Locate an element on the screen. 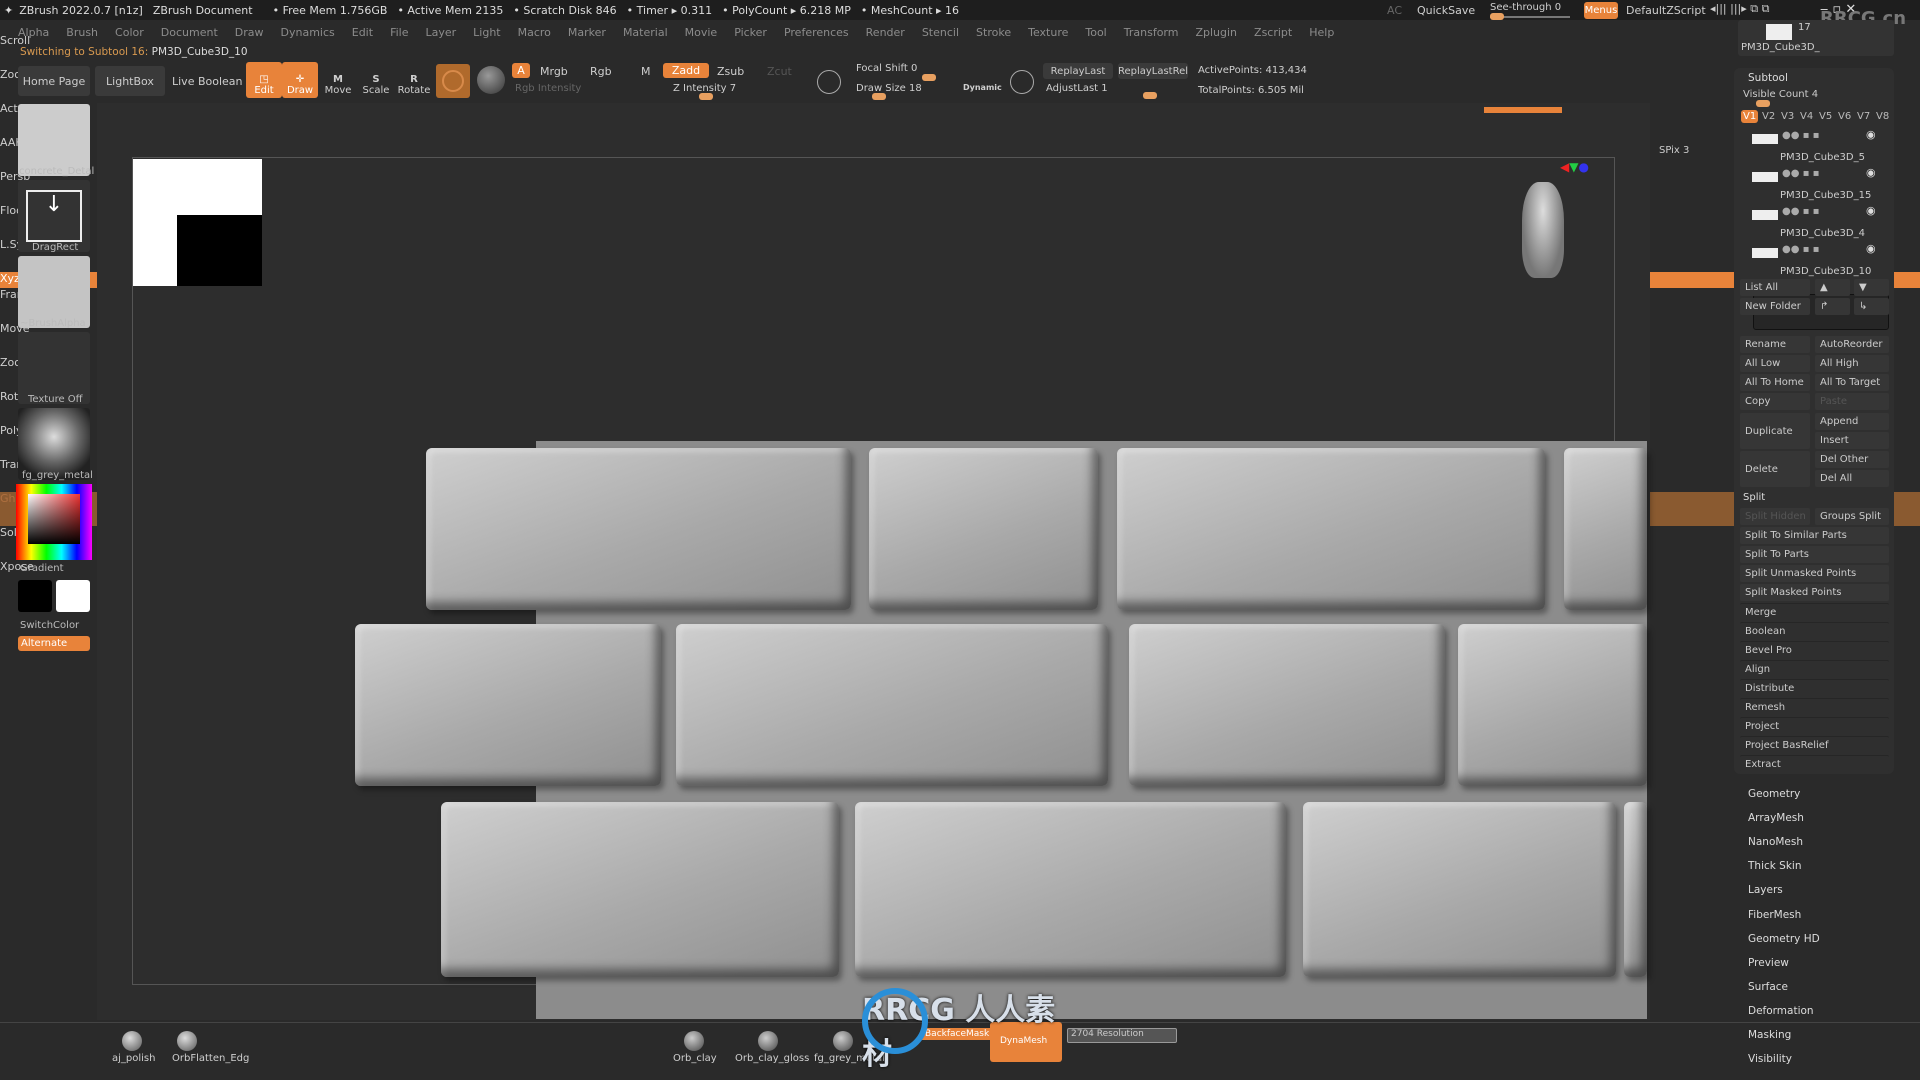 This screenshot has width=1920, height=1080. insert-button: Insert is located at coordinates (1852, 440).